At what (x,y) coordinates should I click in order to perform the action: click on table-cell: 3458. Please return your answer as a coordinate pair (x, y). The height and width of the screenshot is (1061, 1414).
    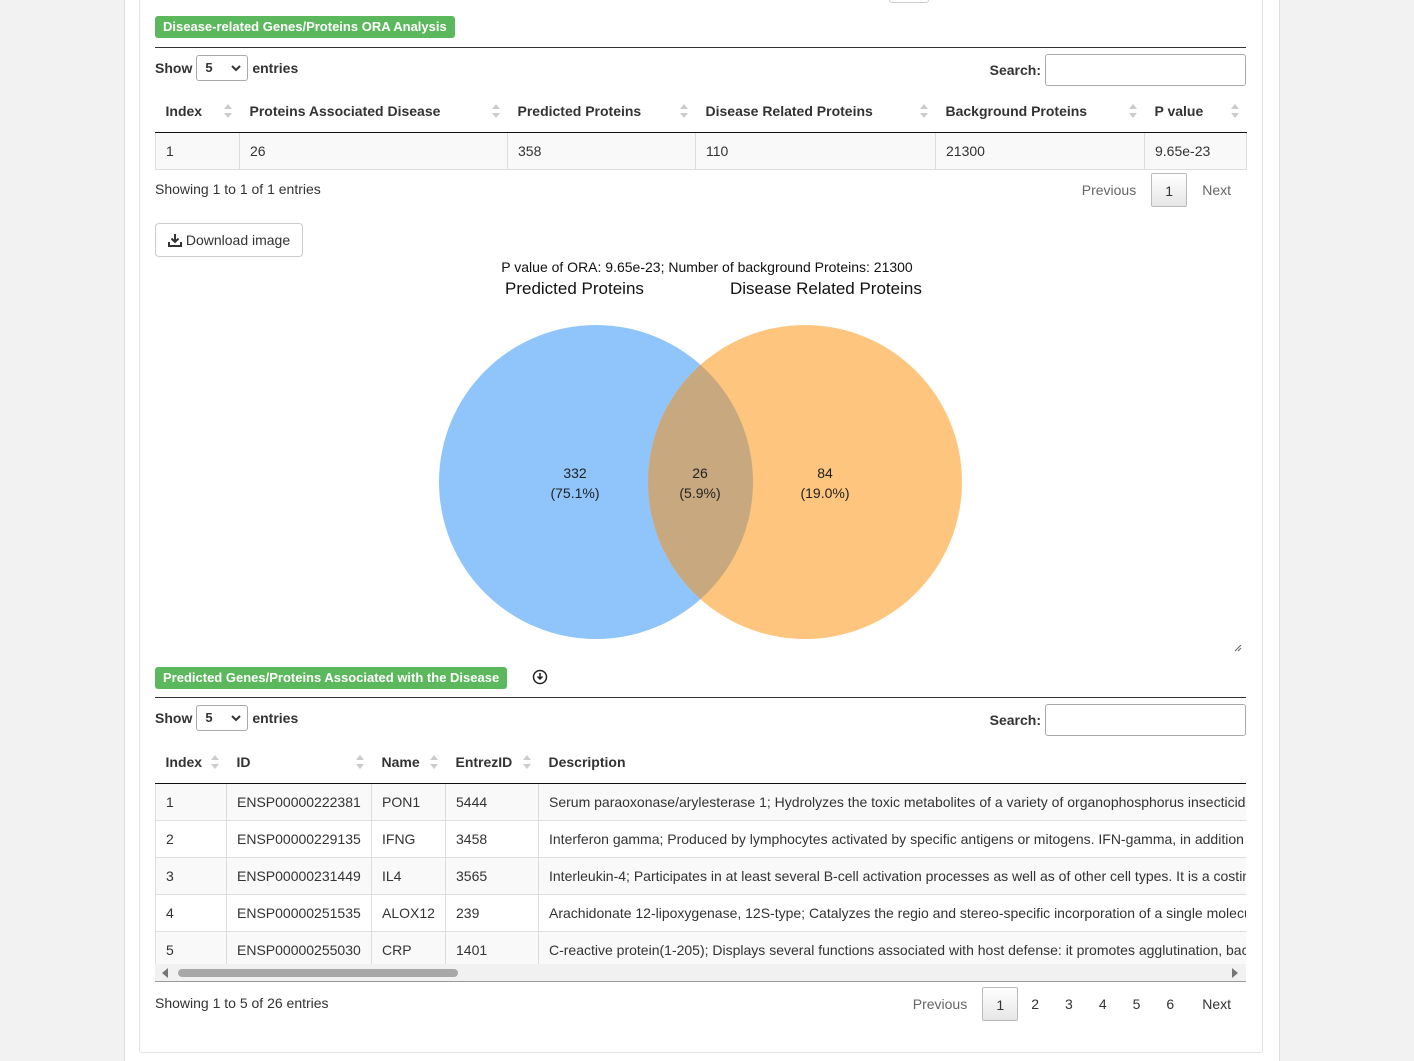
    Looking at the image, I should click on (492, 839).